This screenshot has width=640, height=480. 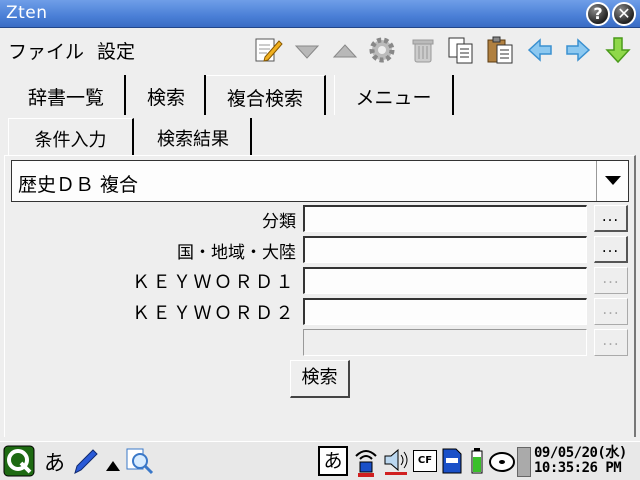 I want to click on tab-search: 検索, so click(x=167, y=95).